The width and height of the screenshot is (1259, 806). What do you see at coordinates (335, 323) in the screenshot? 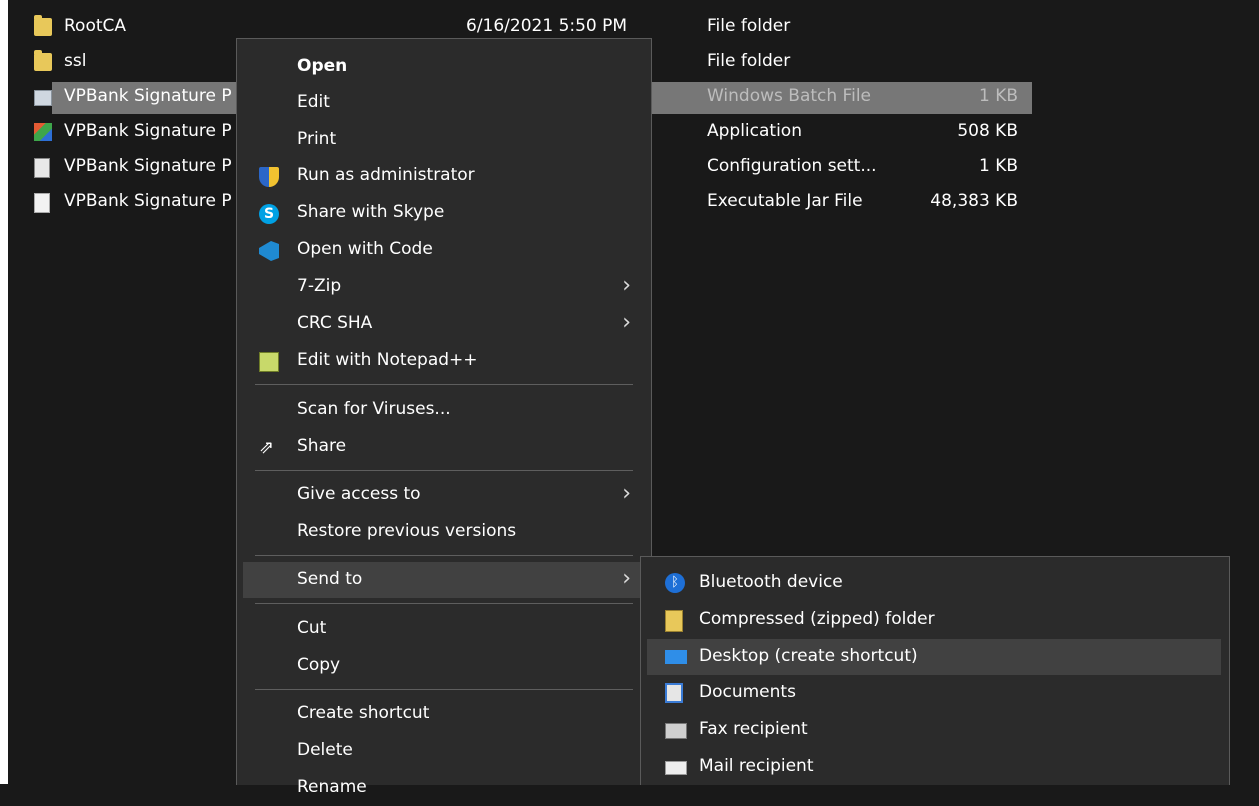
I see `menu-item-label: CRC SHA` at bounding box center [335, 323].